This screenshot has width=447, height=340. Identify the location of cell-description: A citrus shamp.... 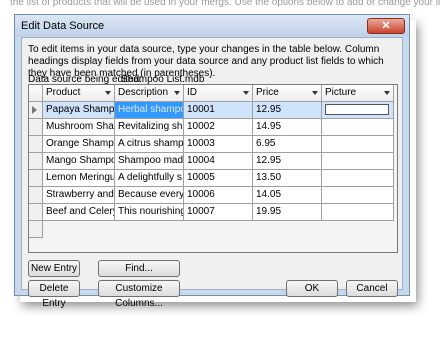
(149, 144).